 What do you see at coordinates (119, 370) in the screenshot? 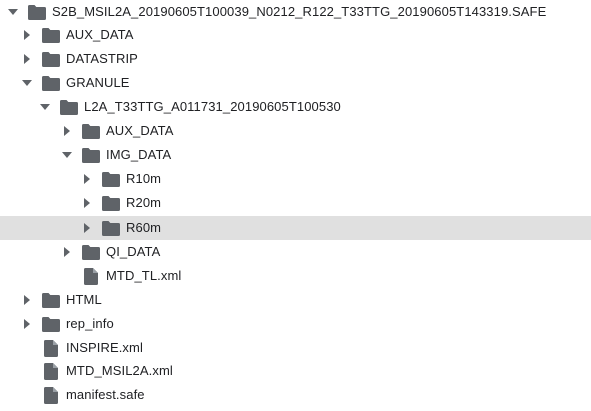
I see `tree-item-label: MTD_MSIL2A.xml` at bounding box center [119, 370].